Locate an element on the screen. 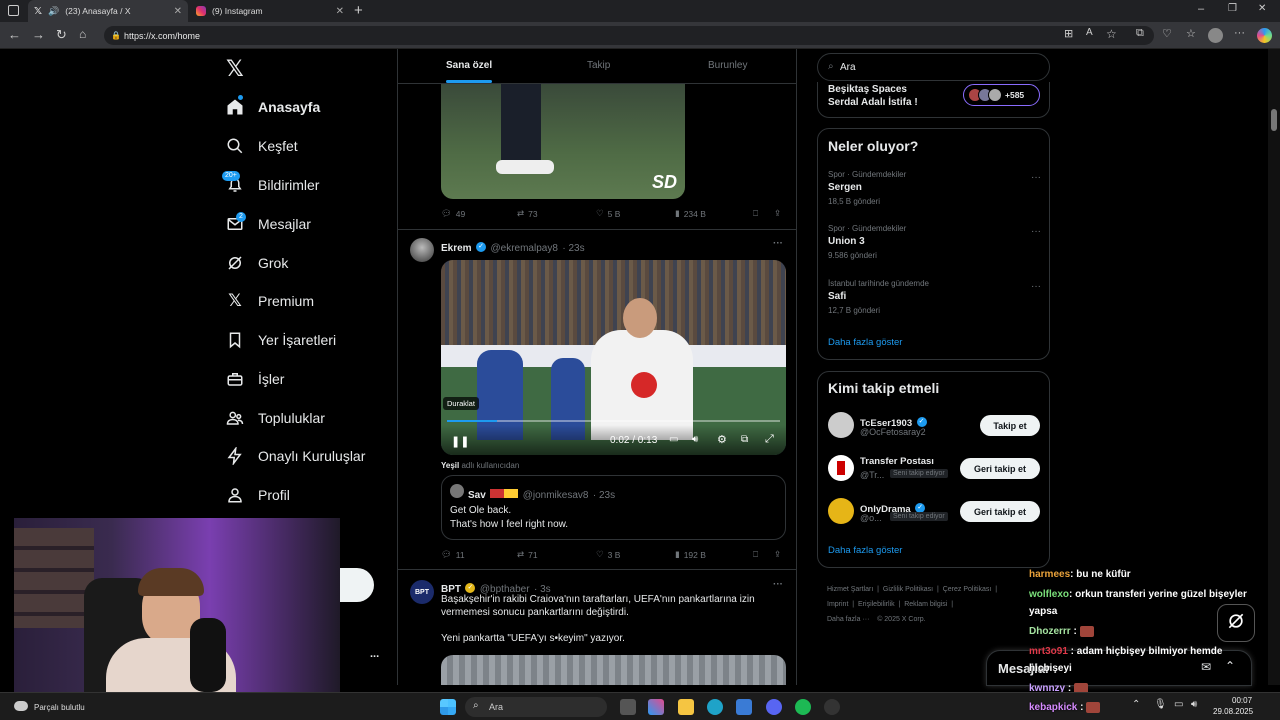 This screenshot has height=720, width=1280. profile-avatar is located at coordinates (1215, 35).